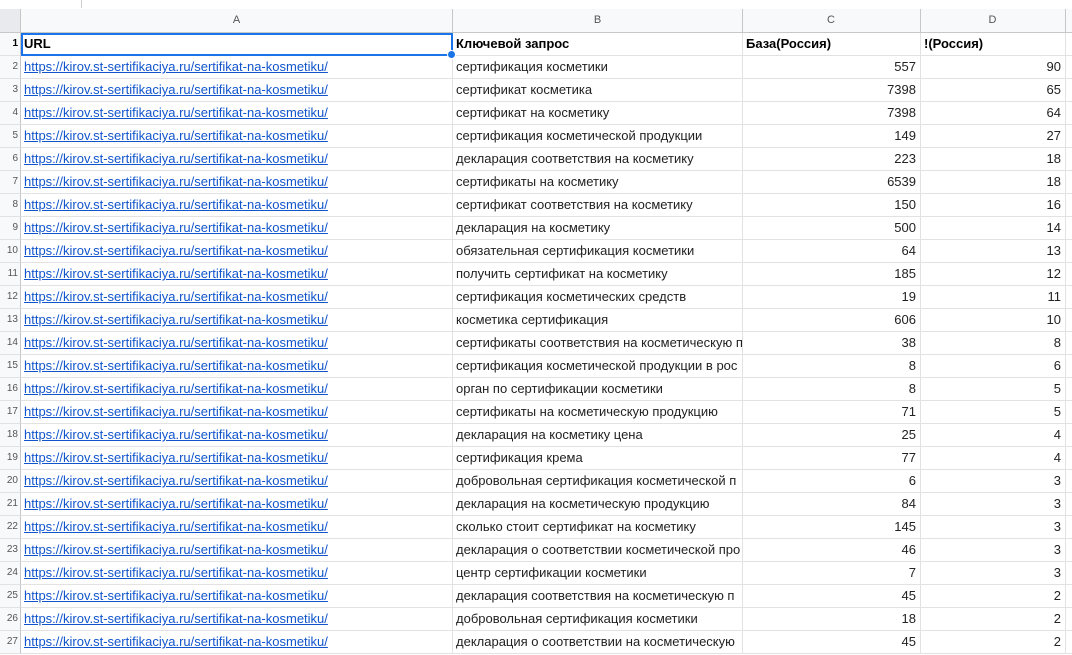 The height and width of the screenshot is (655, 1072). I want to click on cell-exact: 90, so click(993, 67).